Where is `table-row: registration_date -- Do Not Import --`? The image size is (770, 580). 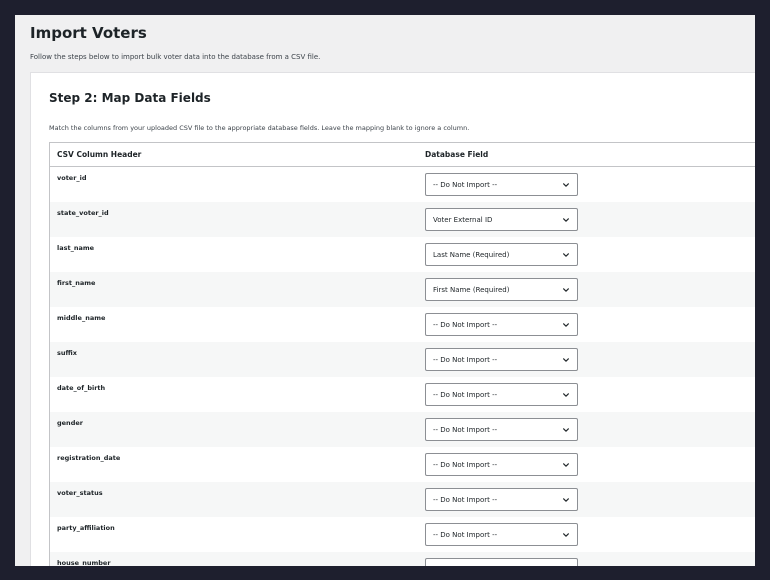
table-row: registration_date -- Do Not Import -- is located at coordinates (402, 464).